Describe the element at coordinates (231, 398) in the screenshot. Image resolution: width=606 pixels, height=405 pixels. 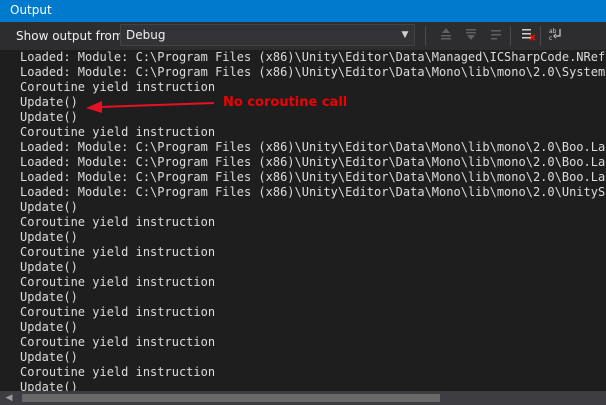
I see `scrollbar-thumb` at that location.